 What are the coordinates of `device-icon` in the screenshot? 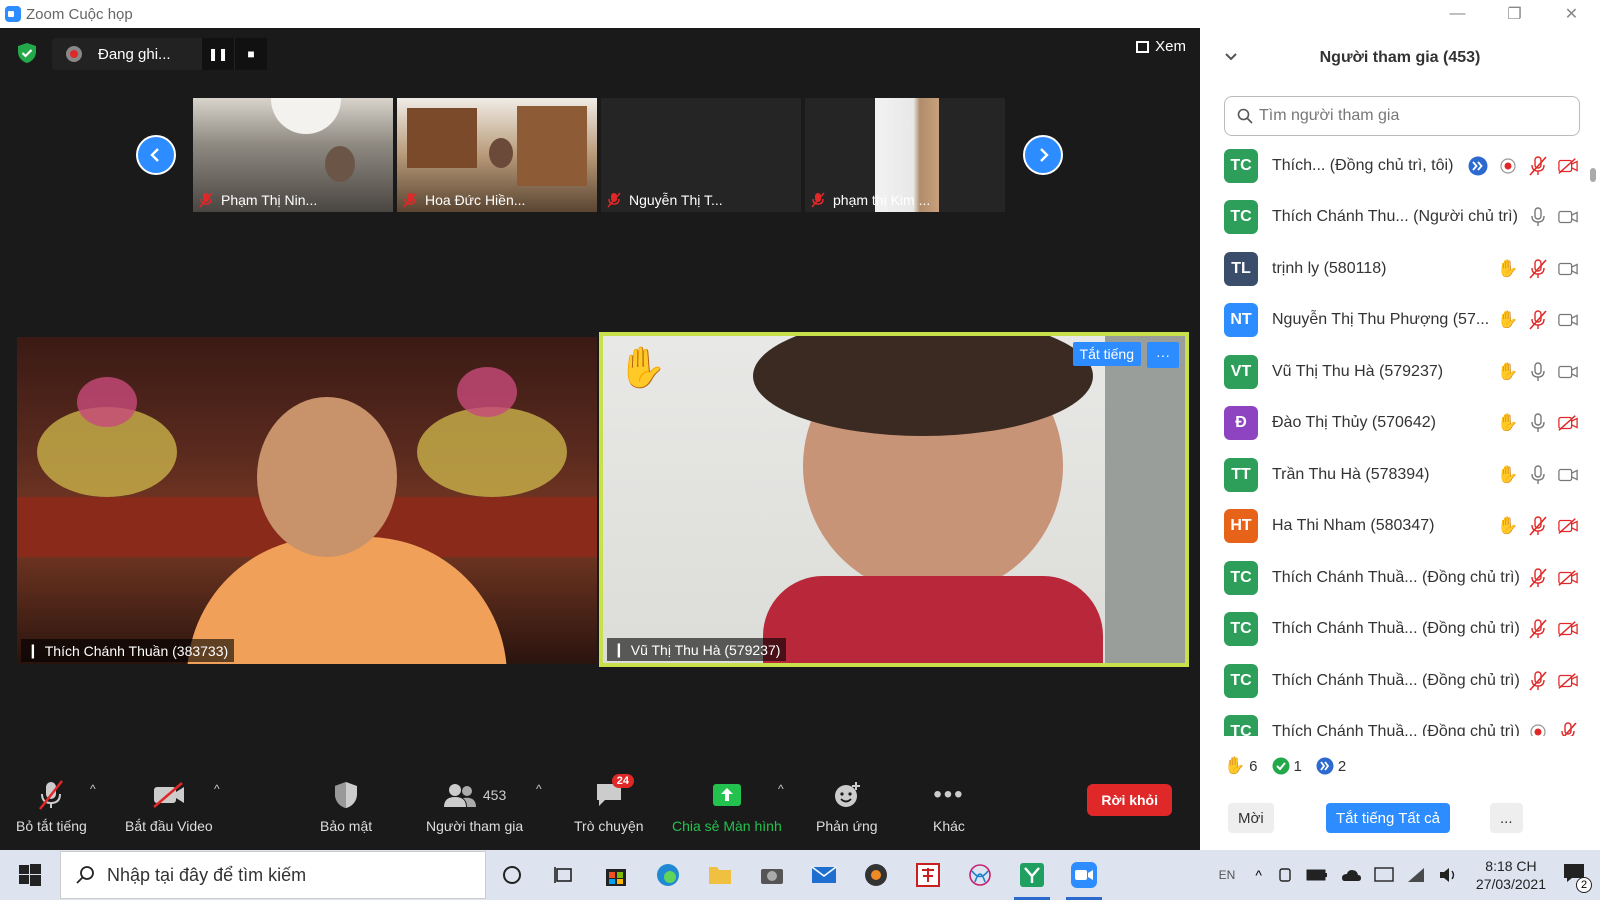 It's located at (1285, 875).